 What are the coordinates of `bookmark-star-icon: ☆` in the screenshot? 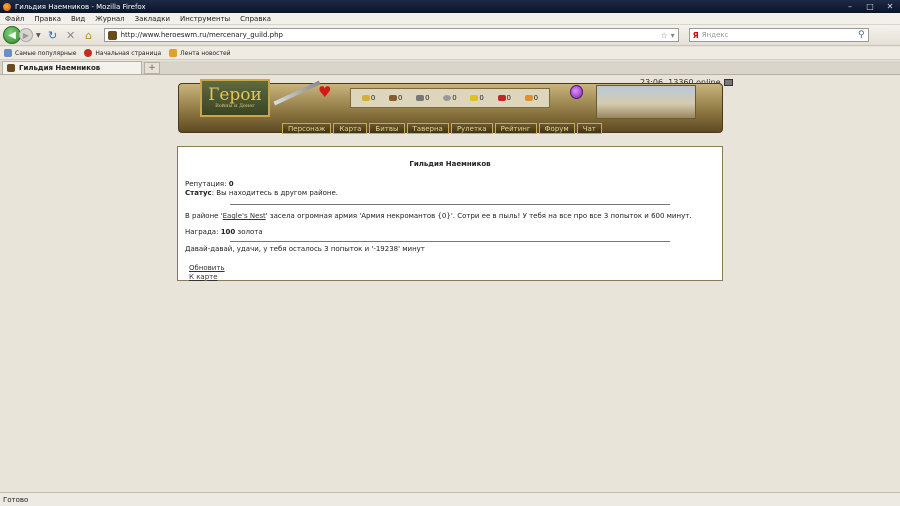 It's located at (663, 35).